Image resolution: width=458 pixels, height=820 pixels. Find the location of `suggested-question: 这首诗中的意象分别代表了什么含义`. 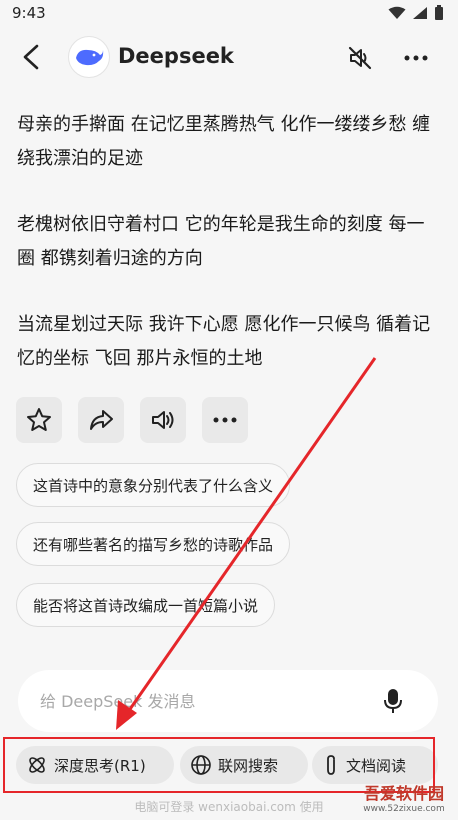

suggested-question: 这首诗中的意象分别代表了什么含义 is located at coordinates (153, 485).